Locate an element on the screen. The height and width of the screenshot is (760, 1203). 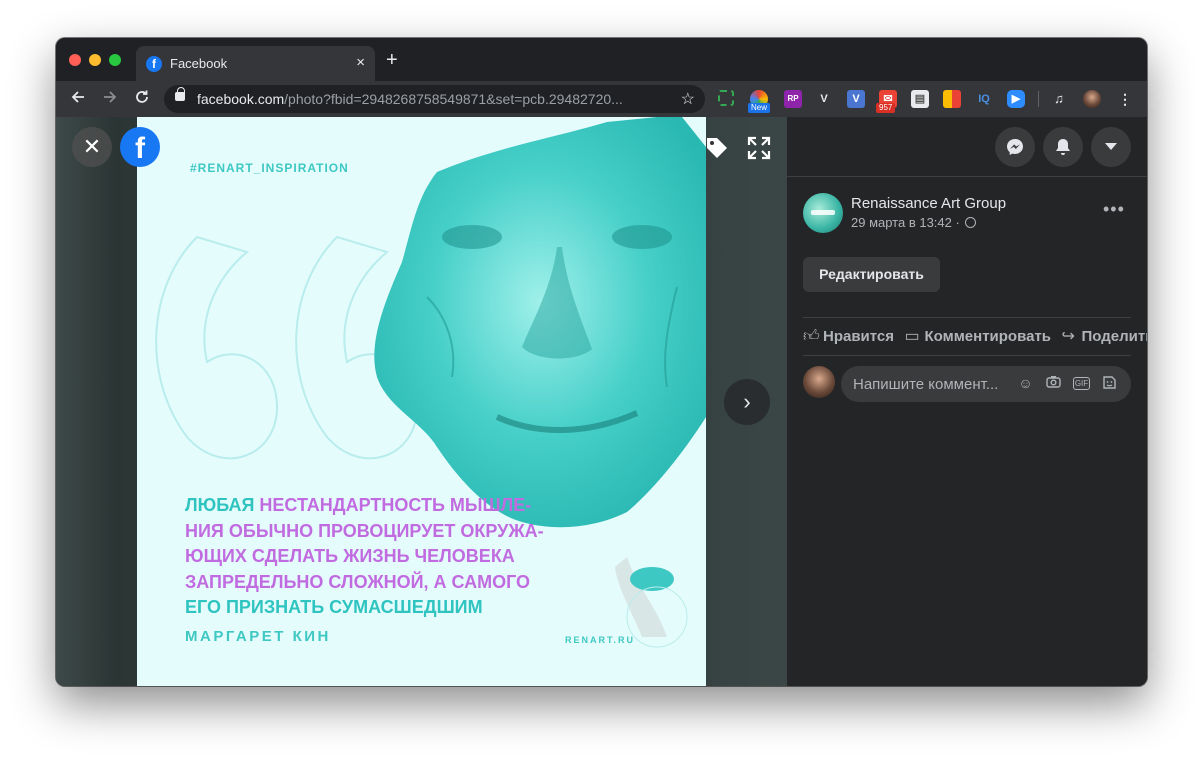
quote-line-4: ЗАПРЕДЕЛЬНО СЛОЖНОЙ, А САМОГО is located at coordinates (358, 581).